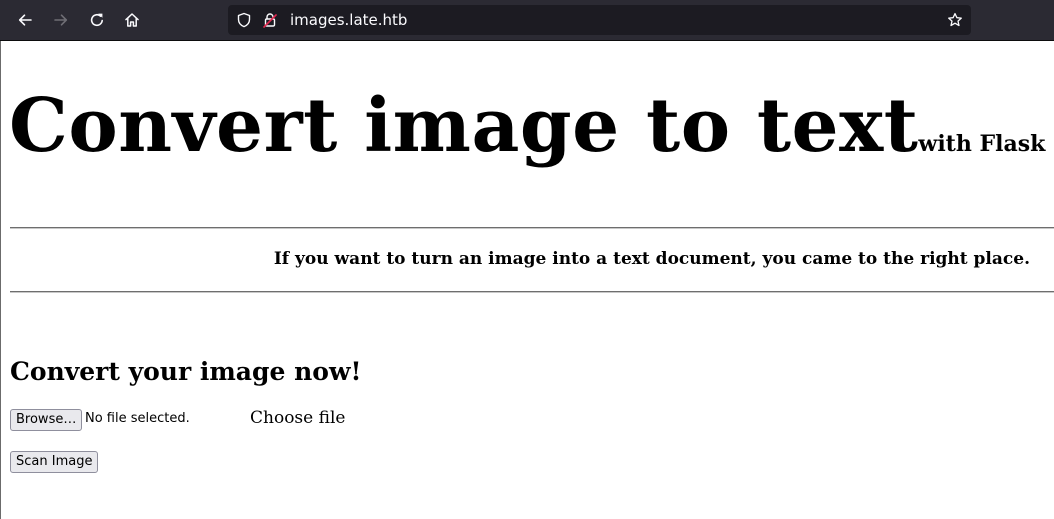 The height and width of the screenshot is (519, 1054). I want to click on headline-main: Convert image to text, so click(464, 126).